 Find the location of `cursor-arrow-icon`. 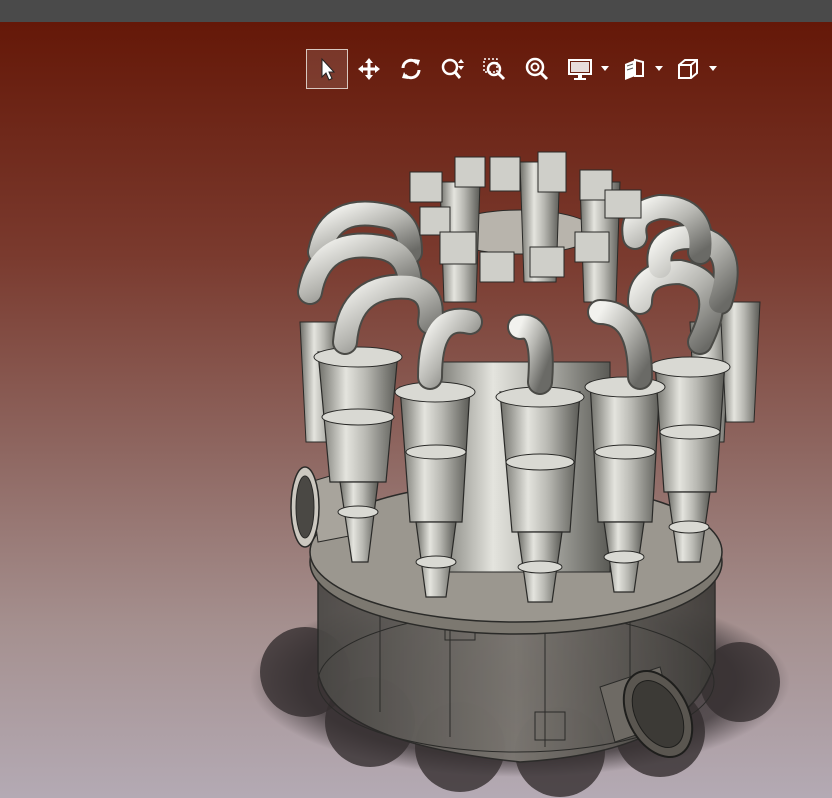

cursor-arrow-icon is located at coordinates (328, 69).